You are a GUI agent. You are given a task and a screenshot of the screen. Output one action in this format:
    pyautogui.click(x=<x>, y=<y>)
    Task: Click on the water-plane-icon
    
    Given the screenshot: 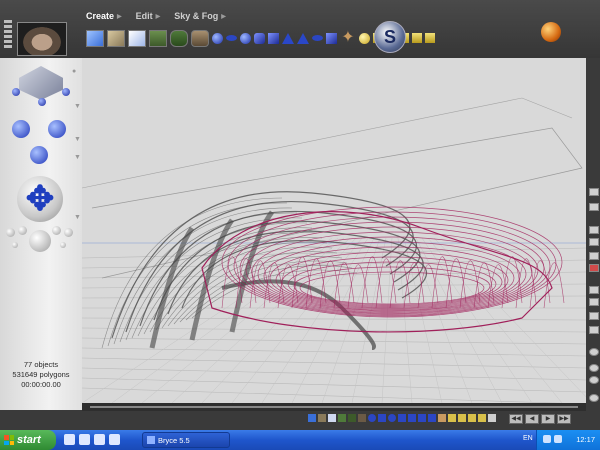 What is the action you would take?
    pyautogui.click(x=95, y=38)
    